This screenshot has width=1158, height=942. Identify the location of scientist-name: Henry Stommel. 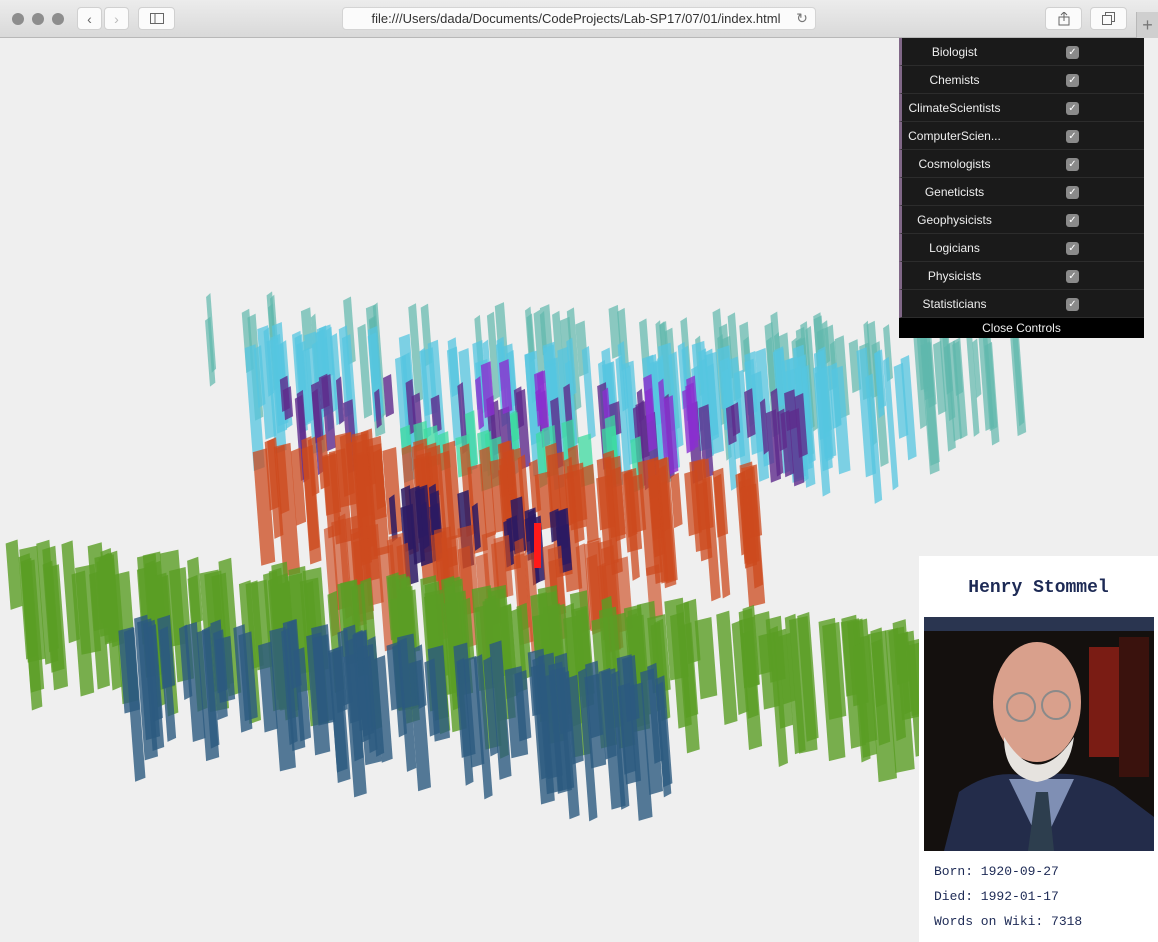
(1038, 588).